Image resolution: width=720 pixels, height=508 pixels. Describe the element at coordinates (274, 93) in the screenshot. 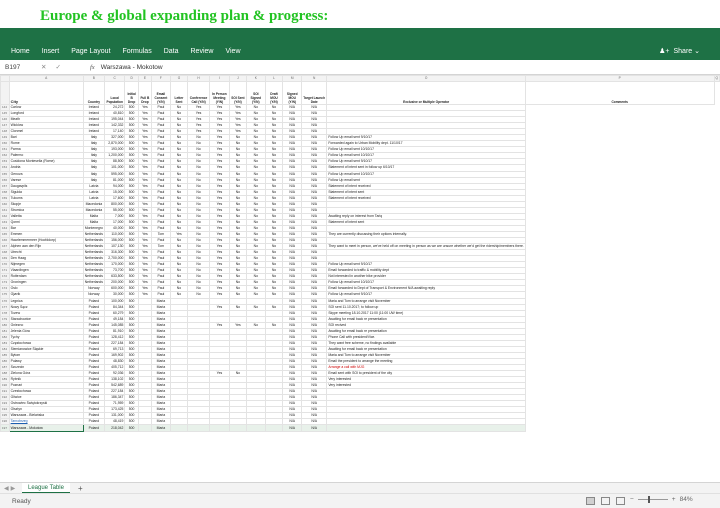

I see `header-cell: Draft MOU (Y/N)` at that location.